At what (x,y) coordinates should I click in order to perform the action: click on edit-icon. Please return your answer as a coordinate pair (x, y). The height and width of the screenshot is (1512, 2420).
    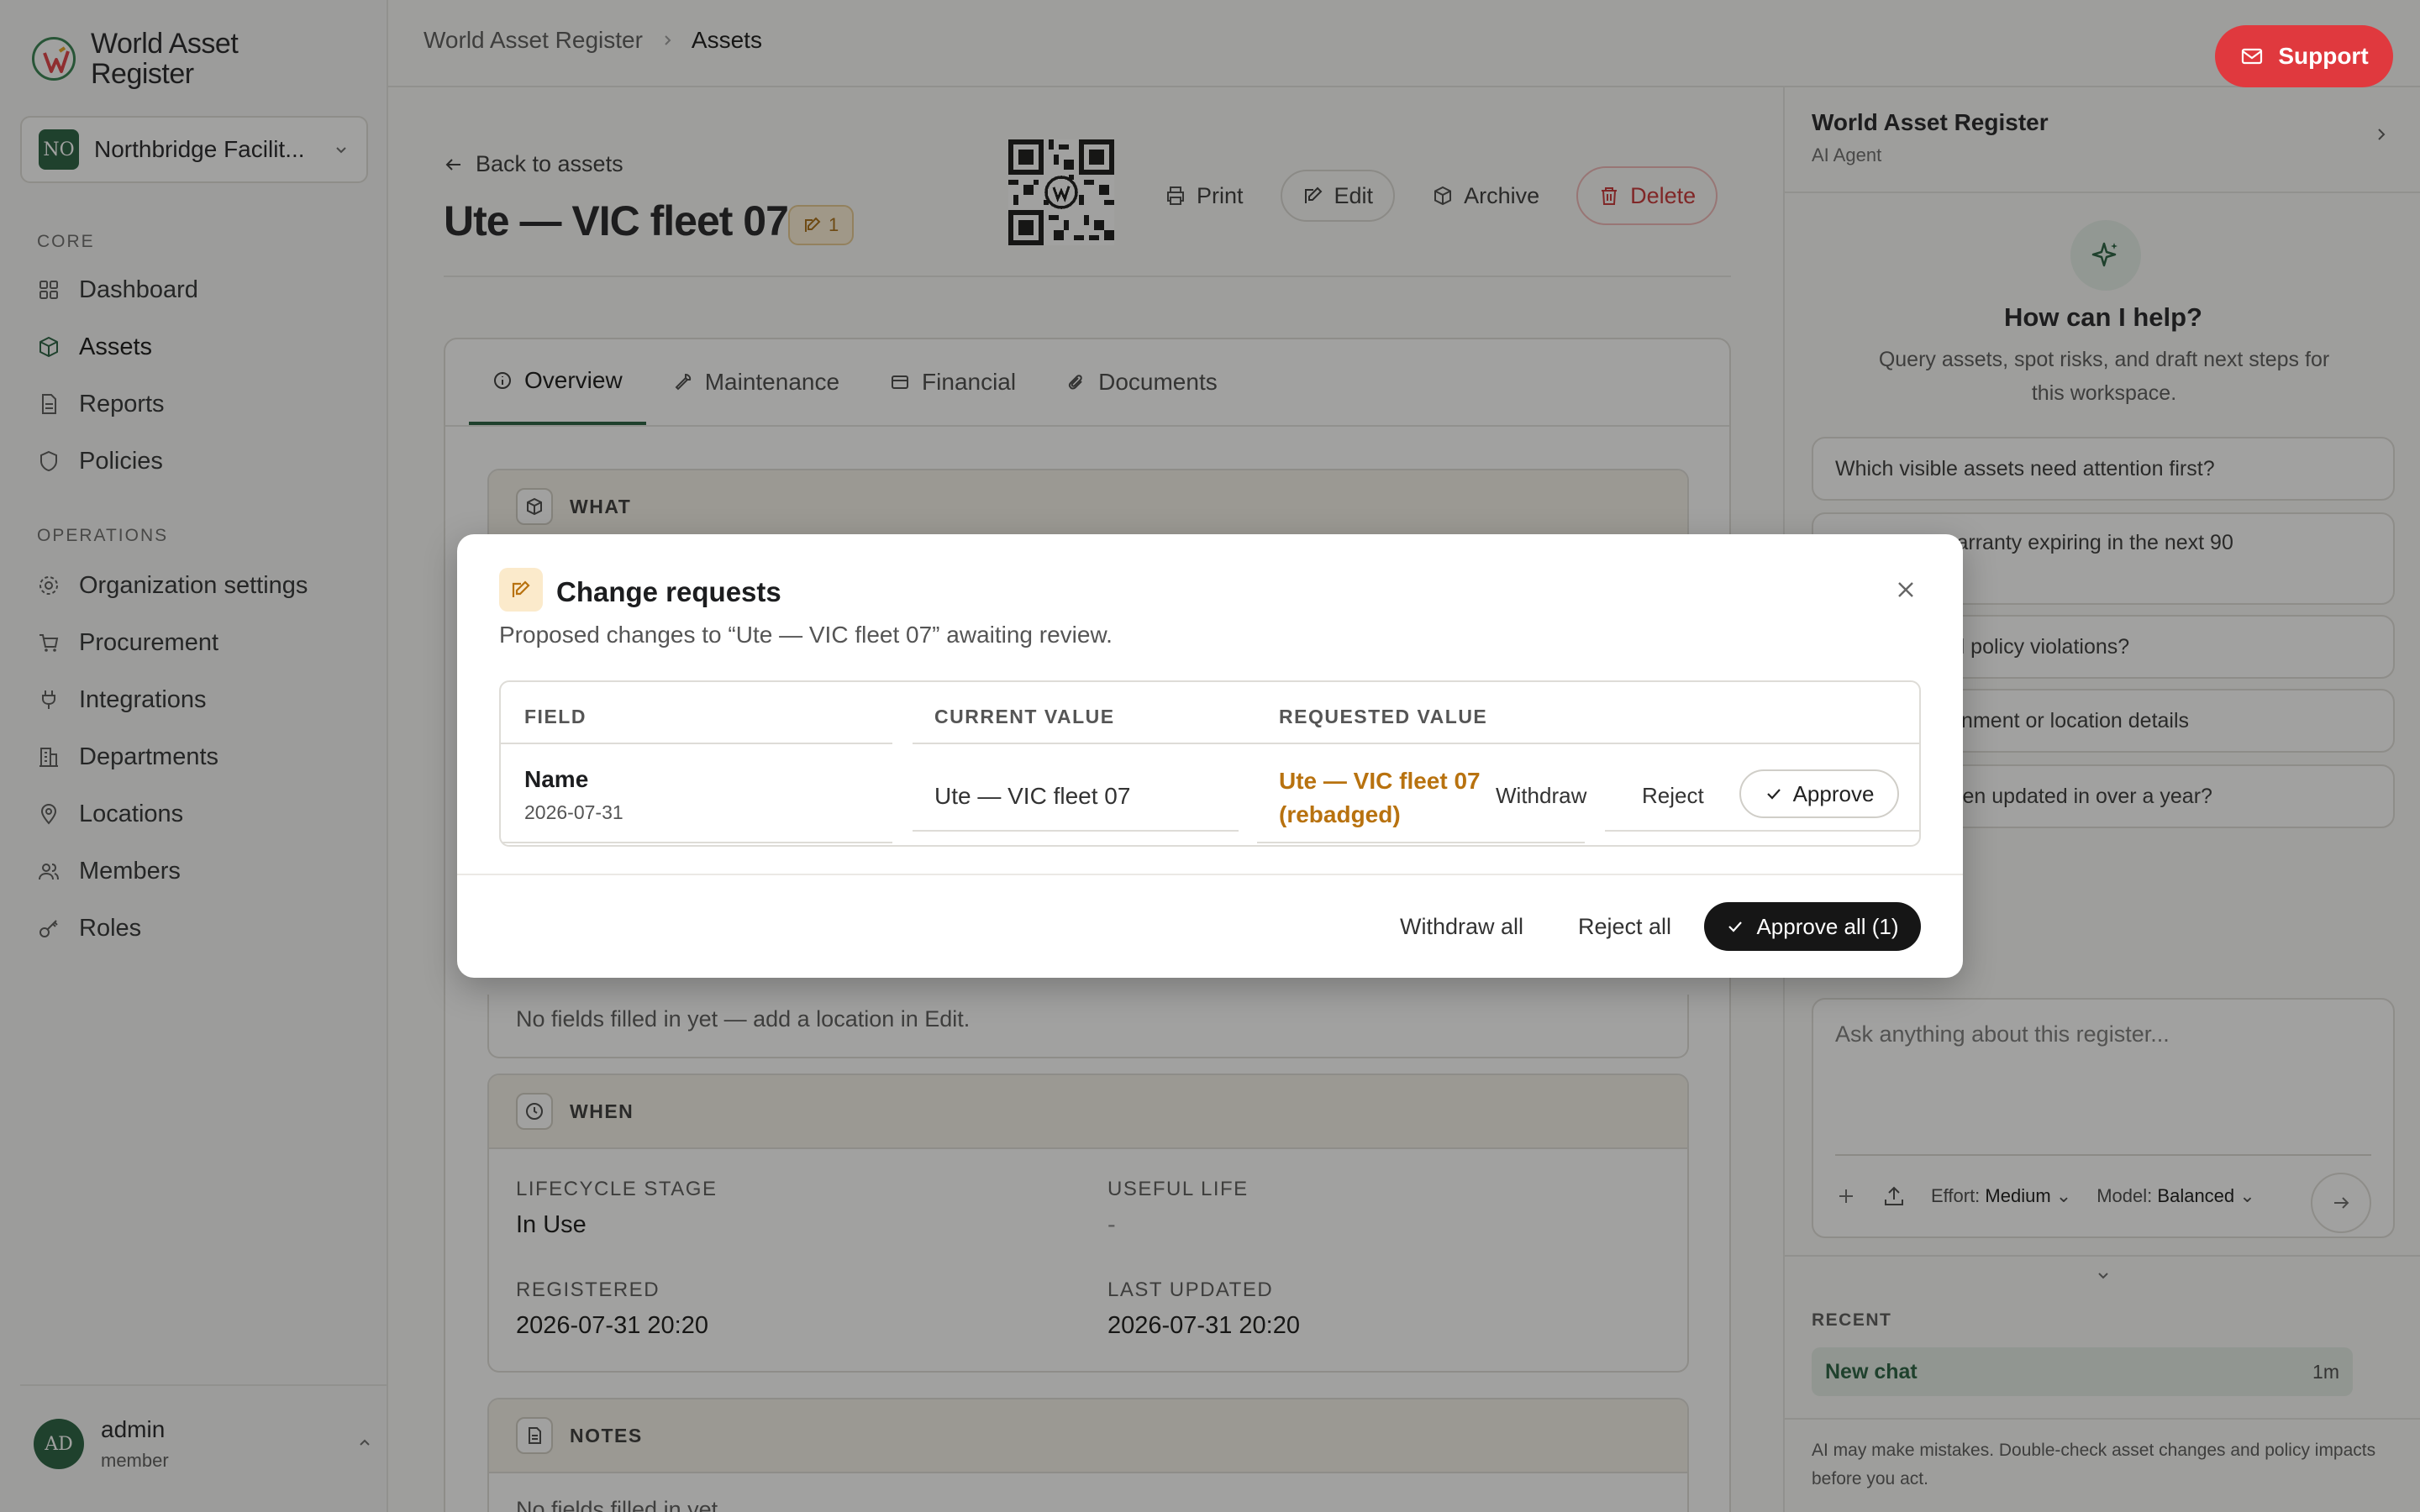
    Looking at the image, I should click on (521, 590).